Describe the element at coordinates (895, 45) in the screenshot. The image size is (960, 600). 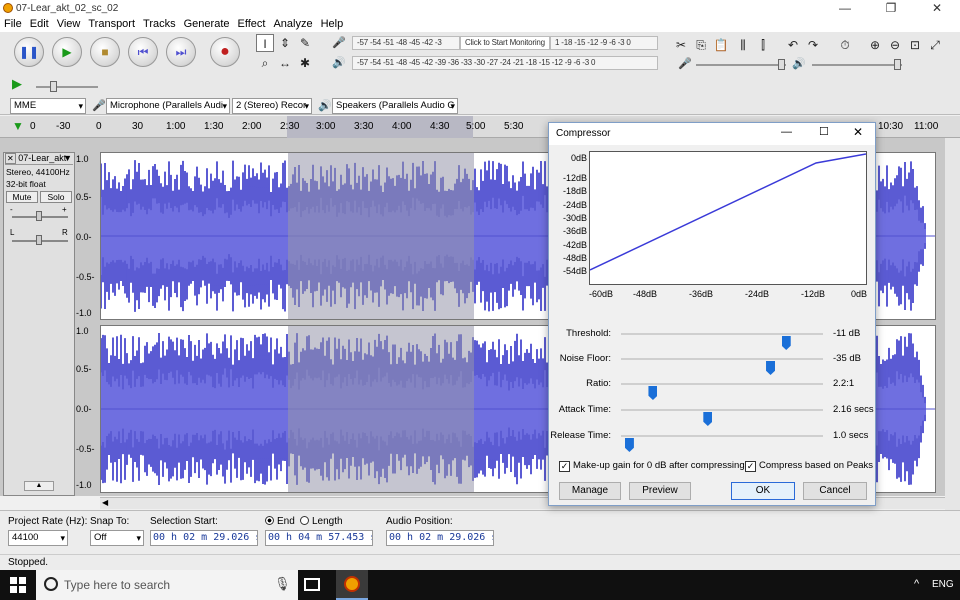
I see `zoom-out-icon: ⊖` at that location.